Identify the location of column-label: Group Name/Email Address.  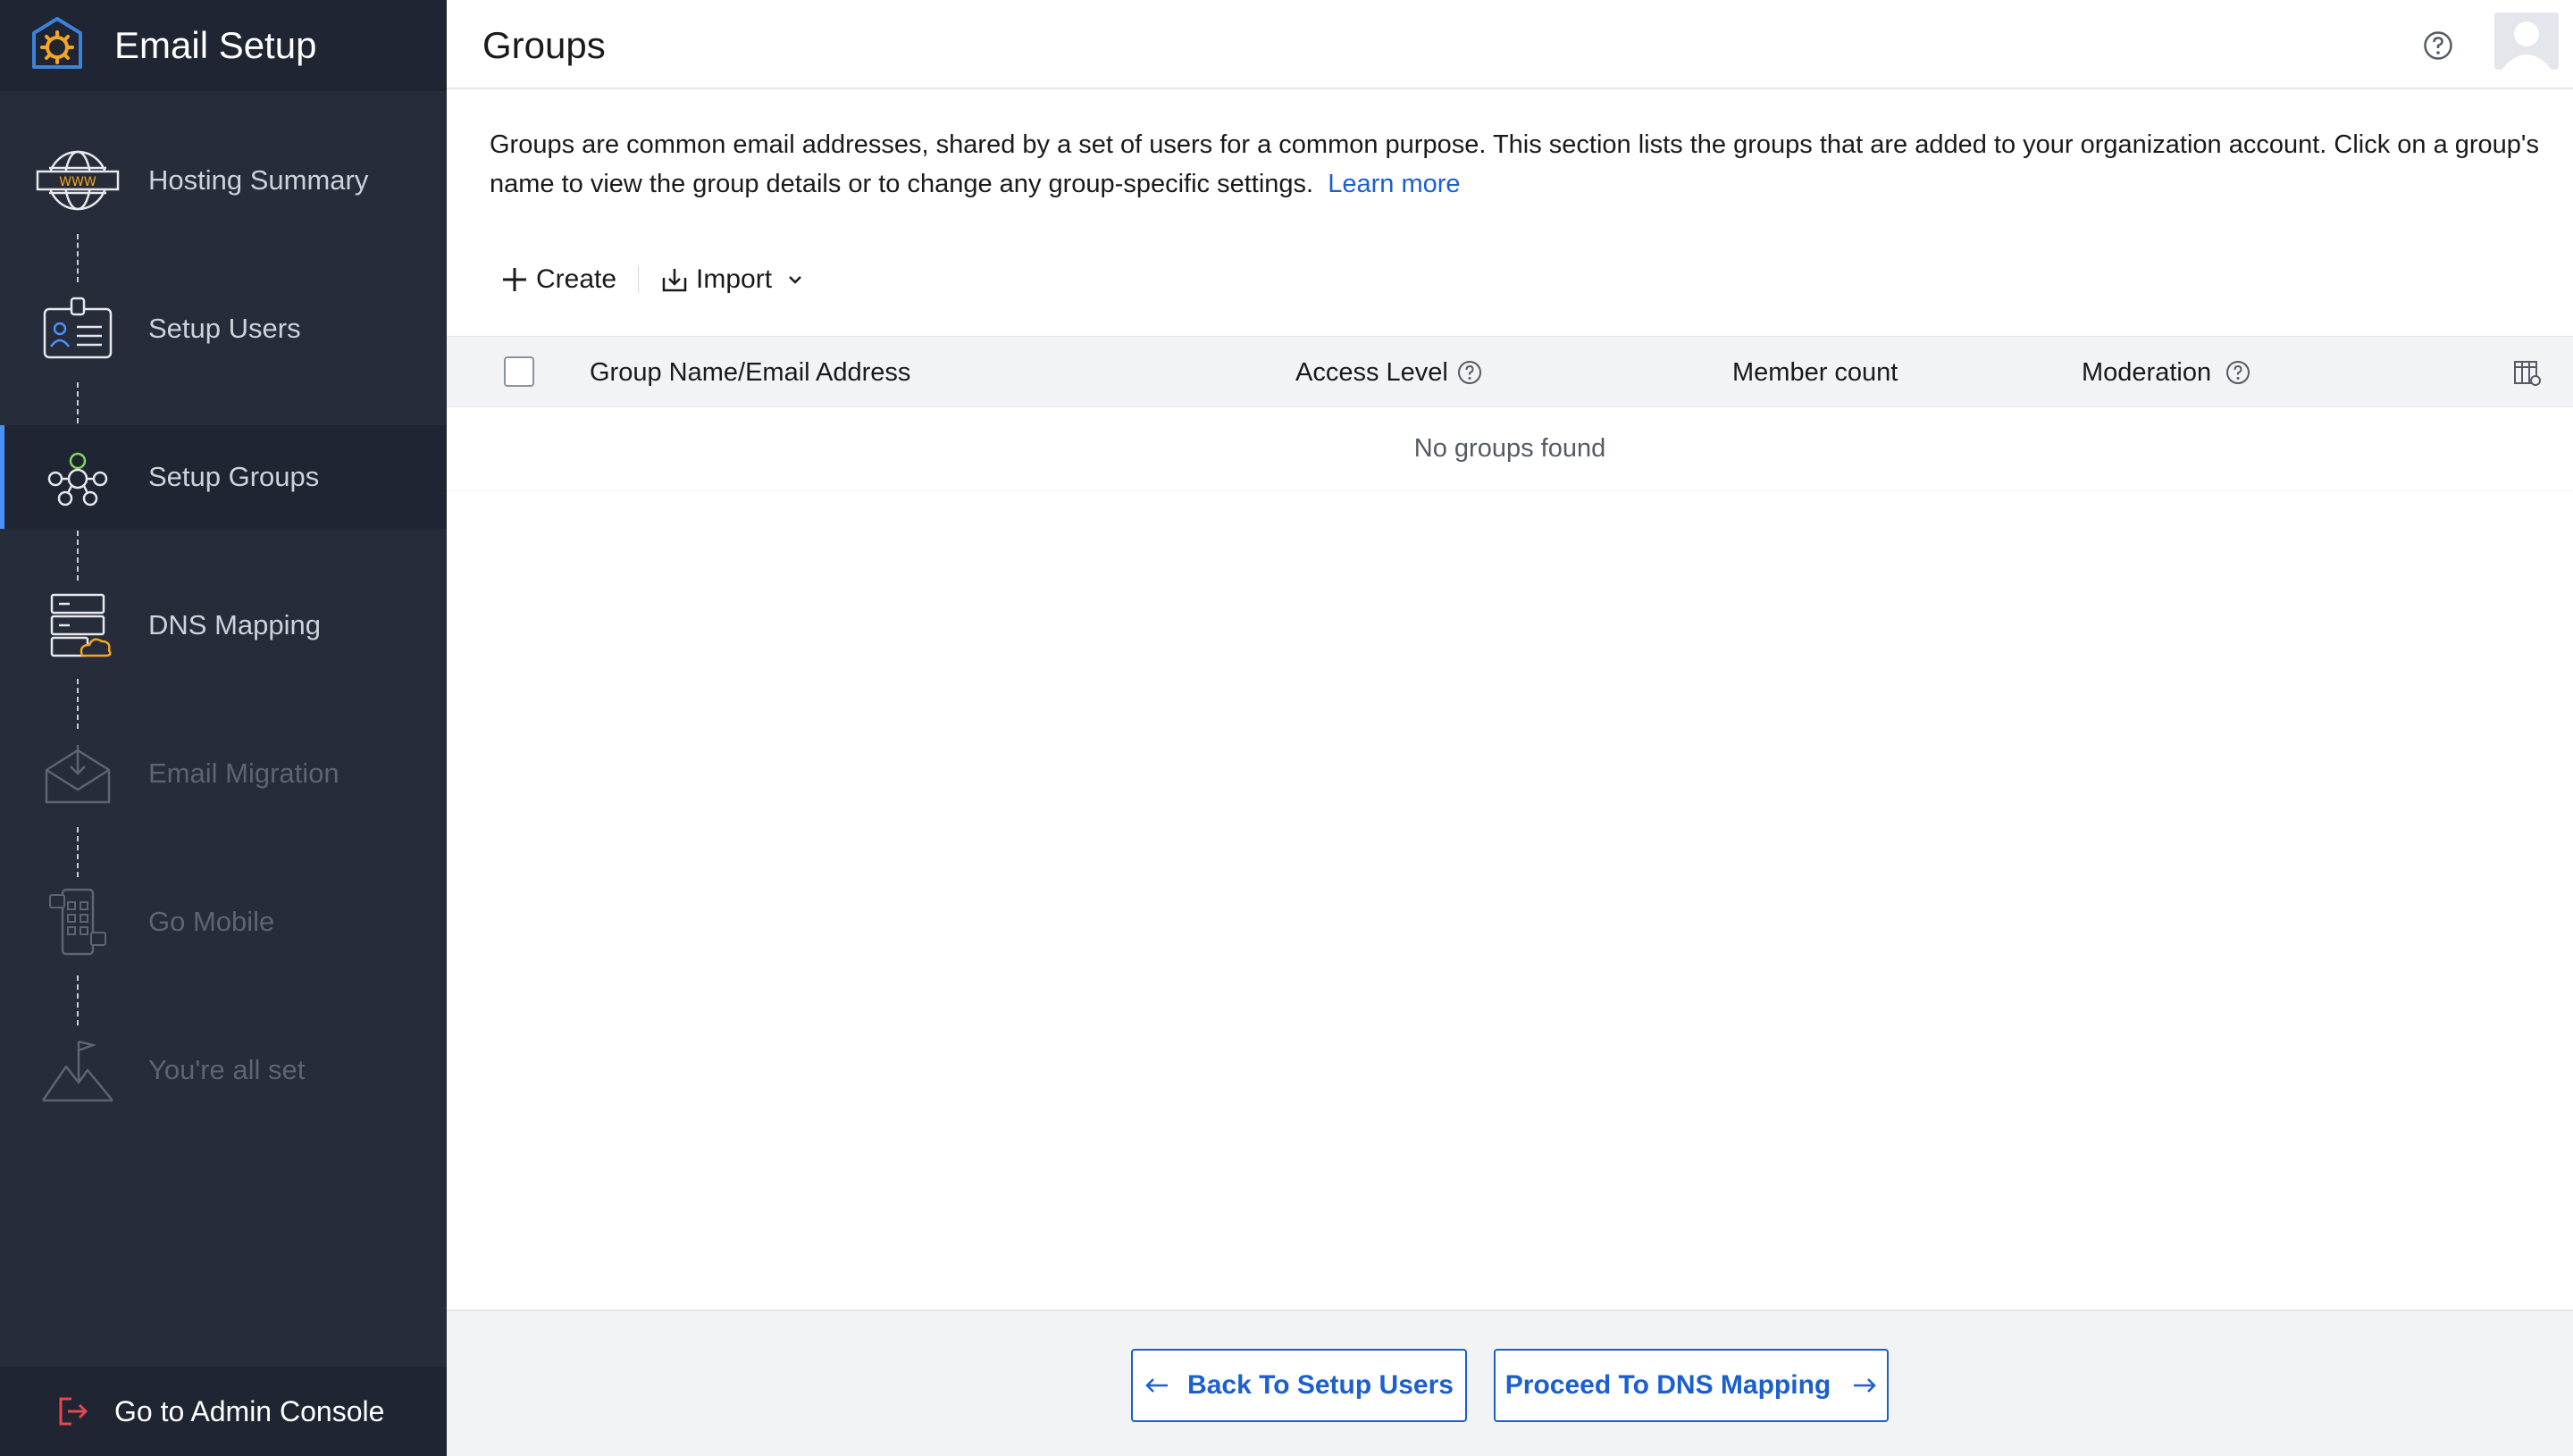
(750, 372).